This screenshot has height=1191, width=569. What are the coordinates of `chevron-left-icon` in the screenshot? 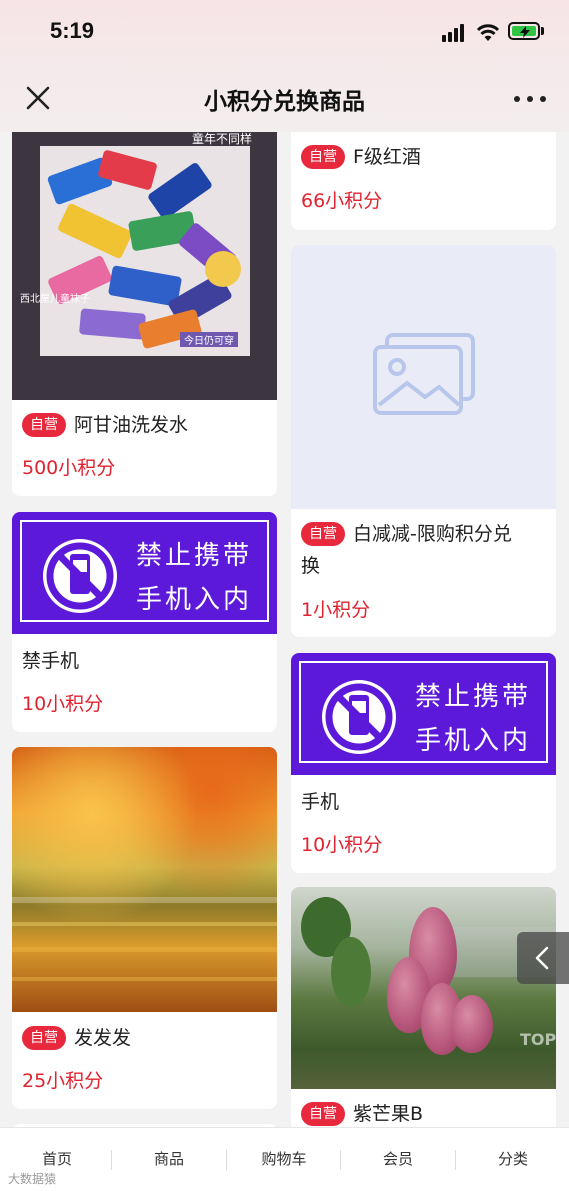 It's located at (542, 958).